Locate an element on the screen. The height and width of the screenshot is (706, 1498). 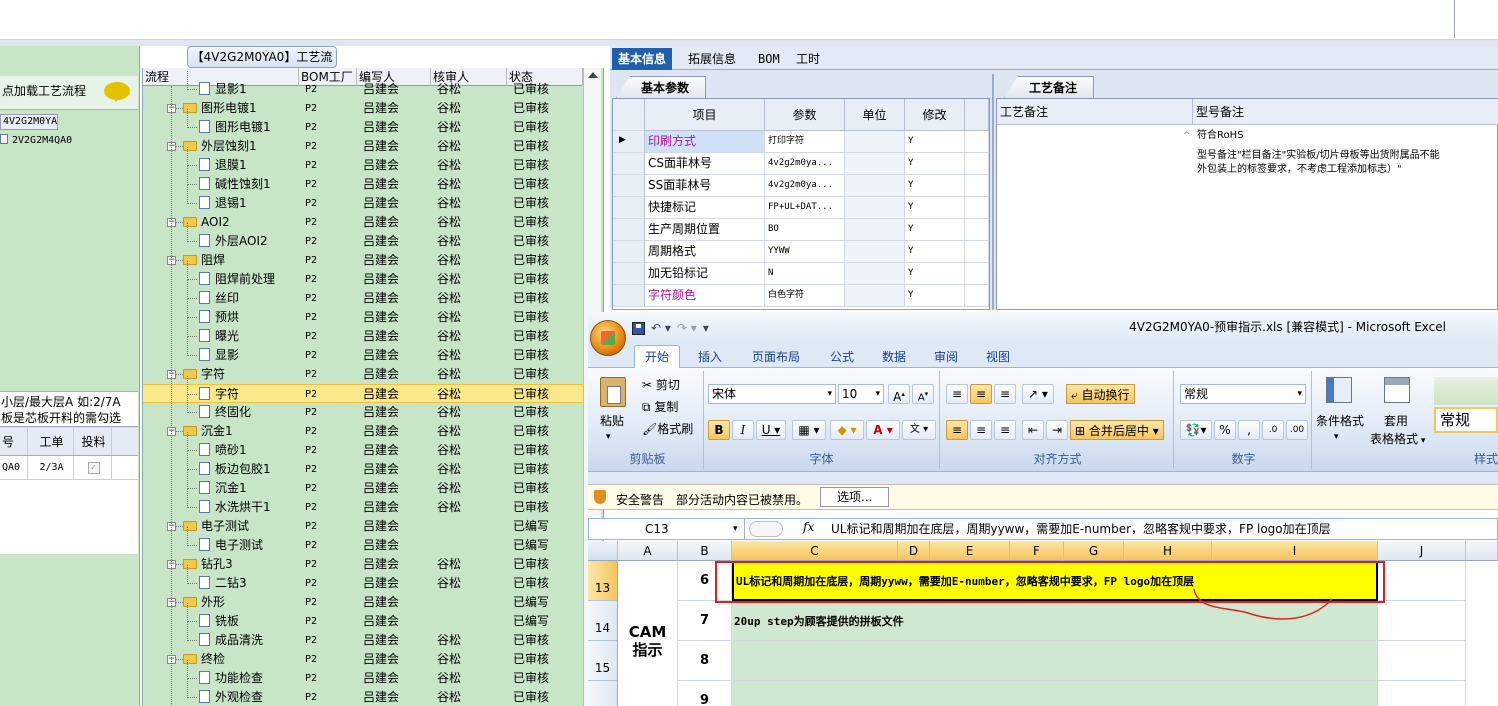
cell-feed: ✓ is located at coordinates (93, 467).